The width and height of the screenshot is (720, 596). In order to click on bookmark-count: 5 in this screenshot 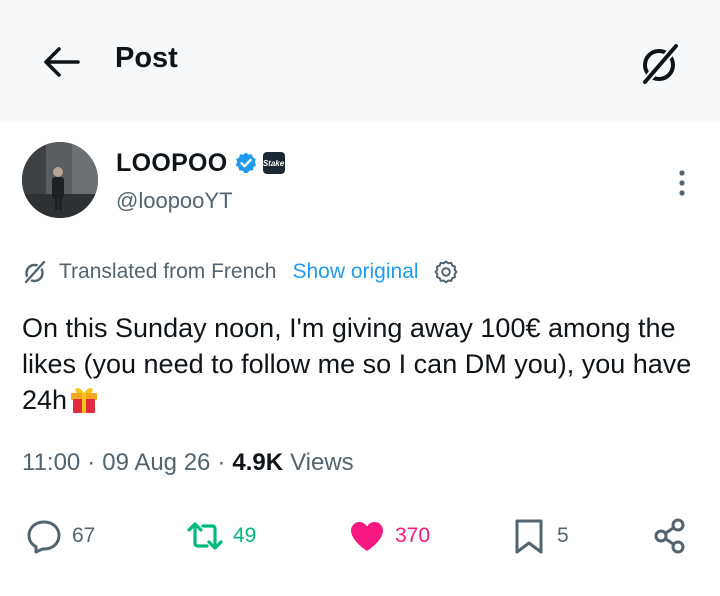, I will do `click(563, 535)`.